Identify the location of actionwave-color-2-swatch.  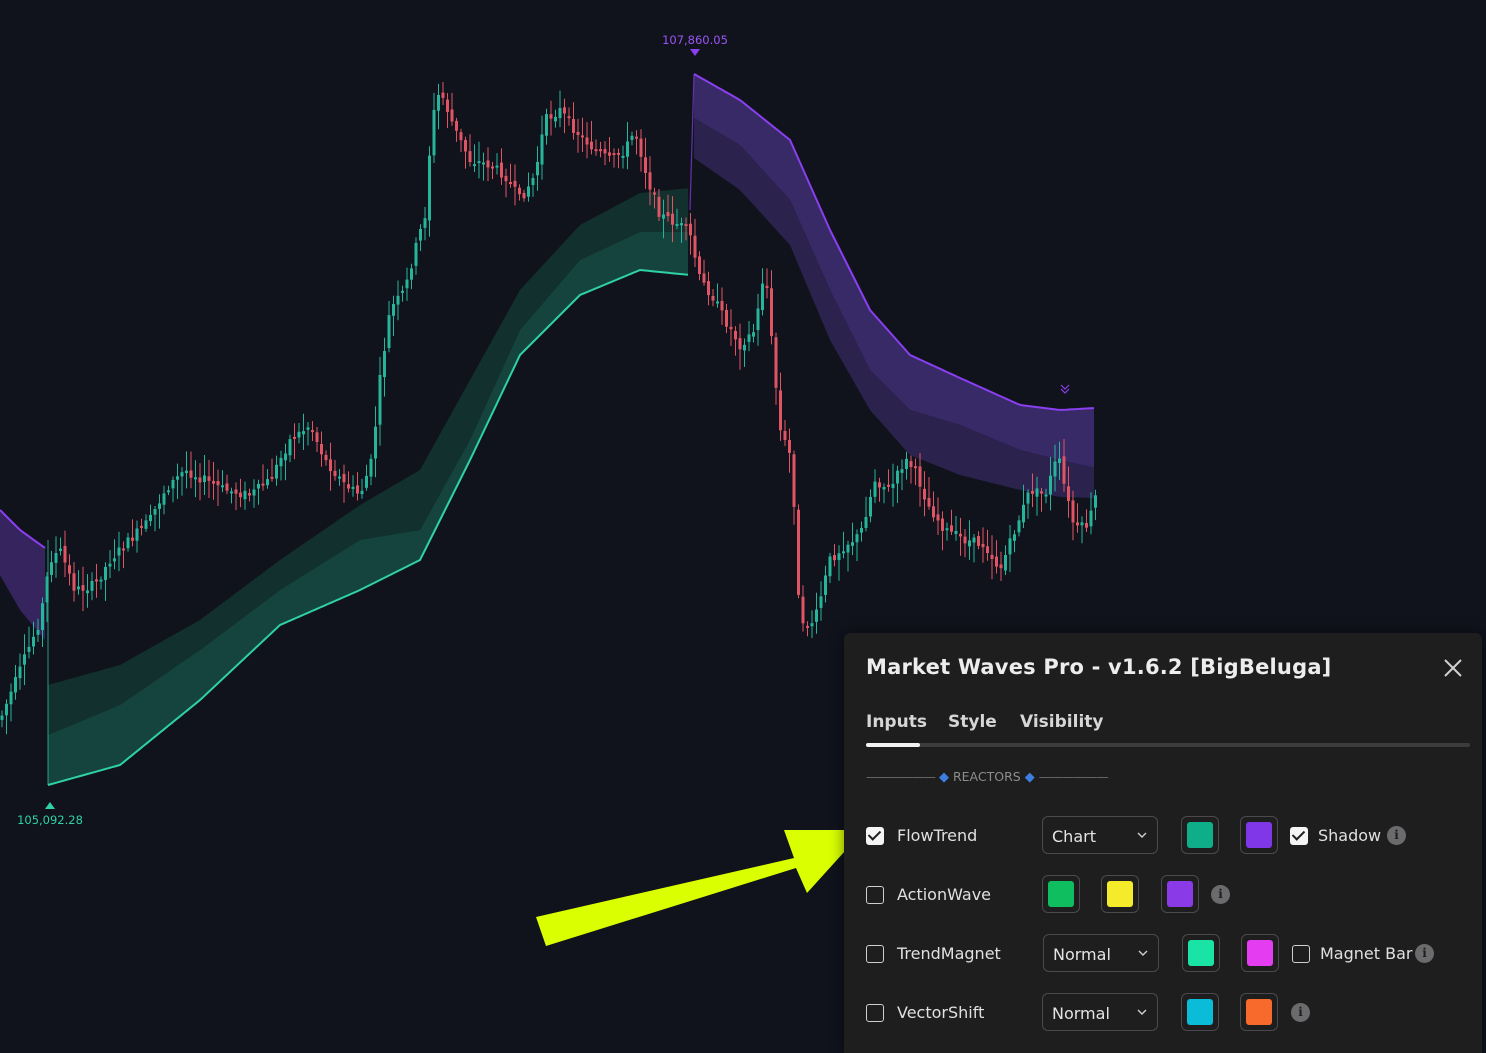
(1120, 894).